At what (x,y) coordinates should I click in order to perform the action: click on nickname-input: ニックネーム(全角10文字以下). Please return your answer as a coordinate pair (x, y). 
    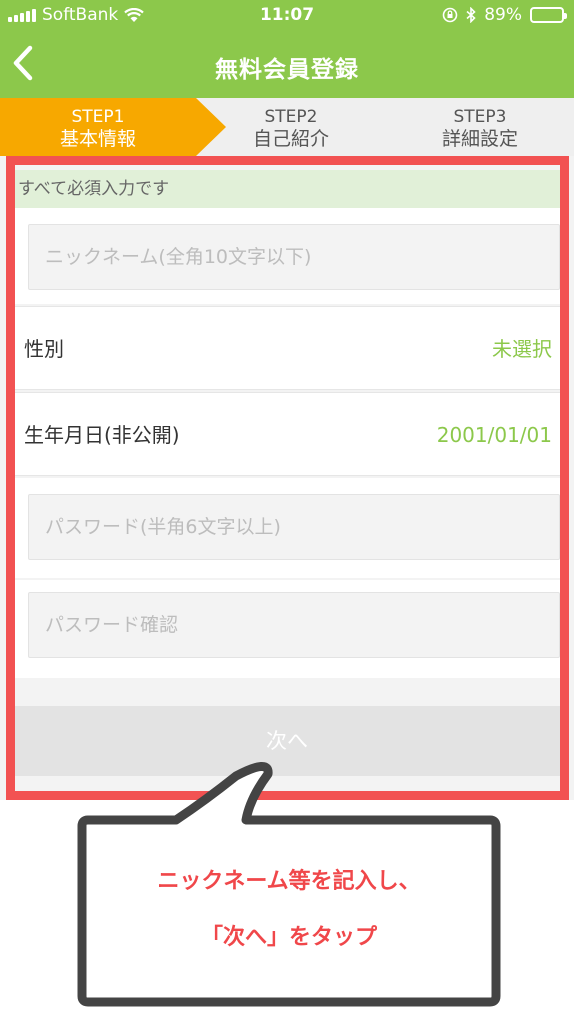
    Looking at the image, I should click on (294, 257).